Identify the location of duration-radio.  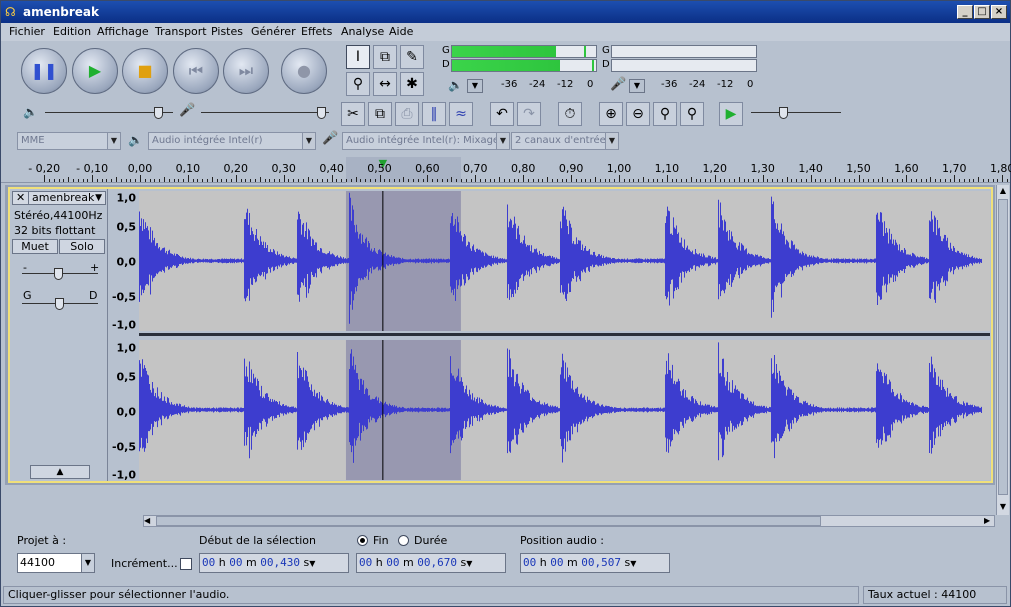
(403, 540).